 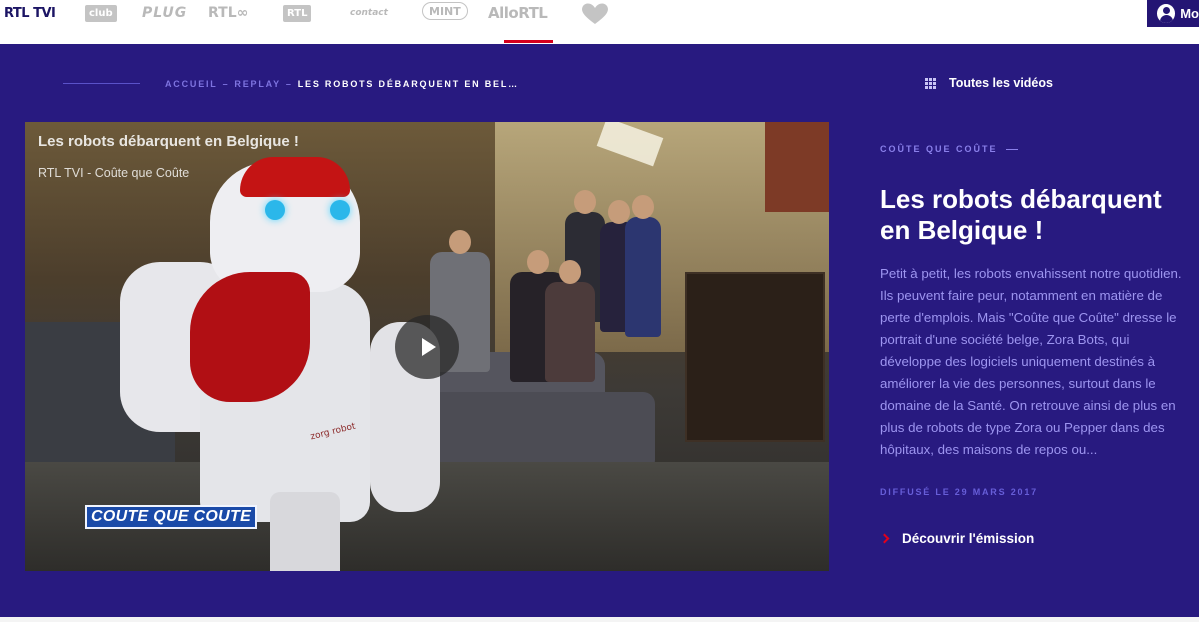 I want to click on video-lower-third: COUTE QUE COUTE, so click(x=171, y=517).